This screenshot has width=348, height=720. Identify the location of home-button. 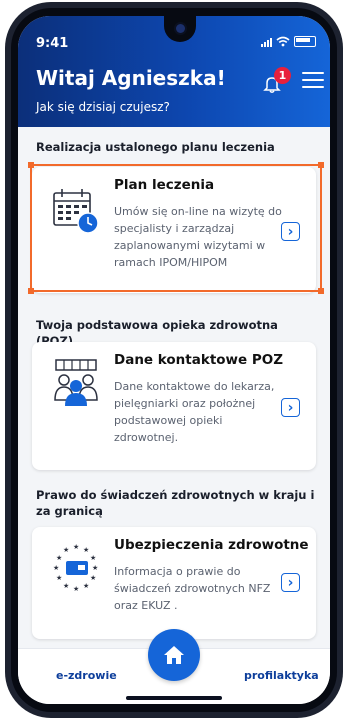
(174, 655).